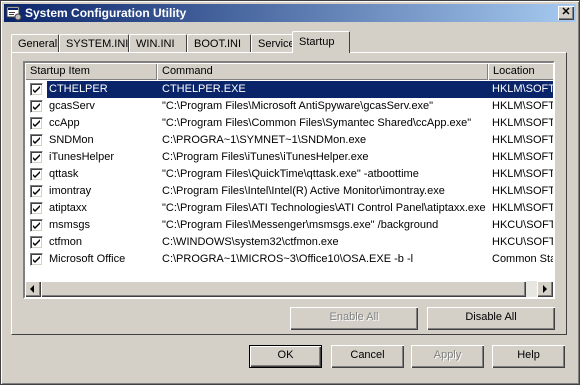  What do you see at coordinates (219, 43) in the screenshot?
I see `tab-boot-ini: BOOT.INI` at bounding box center [219, 43].